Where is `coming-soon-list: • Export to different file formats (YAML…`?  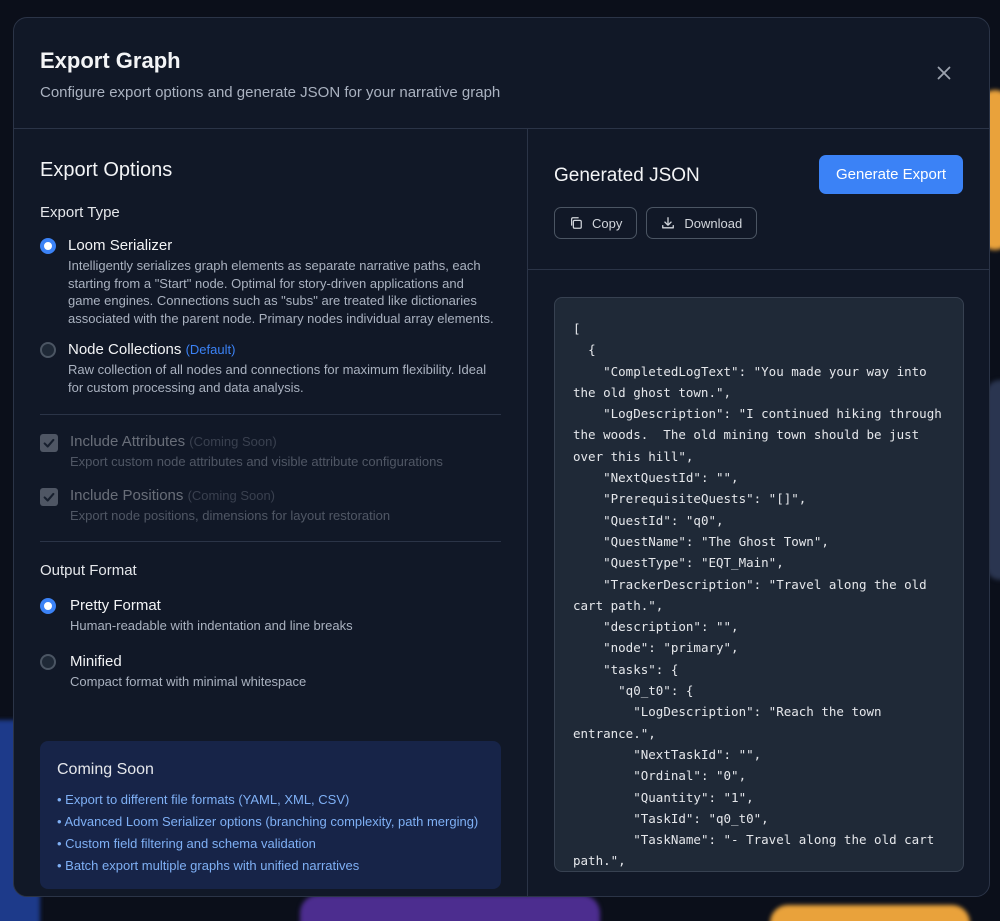 coming-soon-list: • Export to different file formats (YAML… is located at coordinates (270, 833).